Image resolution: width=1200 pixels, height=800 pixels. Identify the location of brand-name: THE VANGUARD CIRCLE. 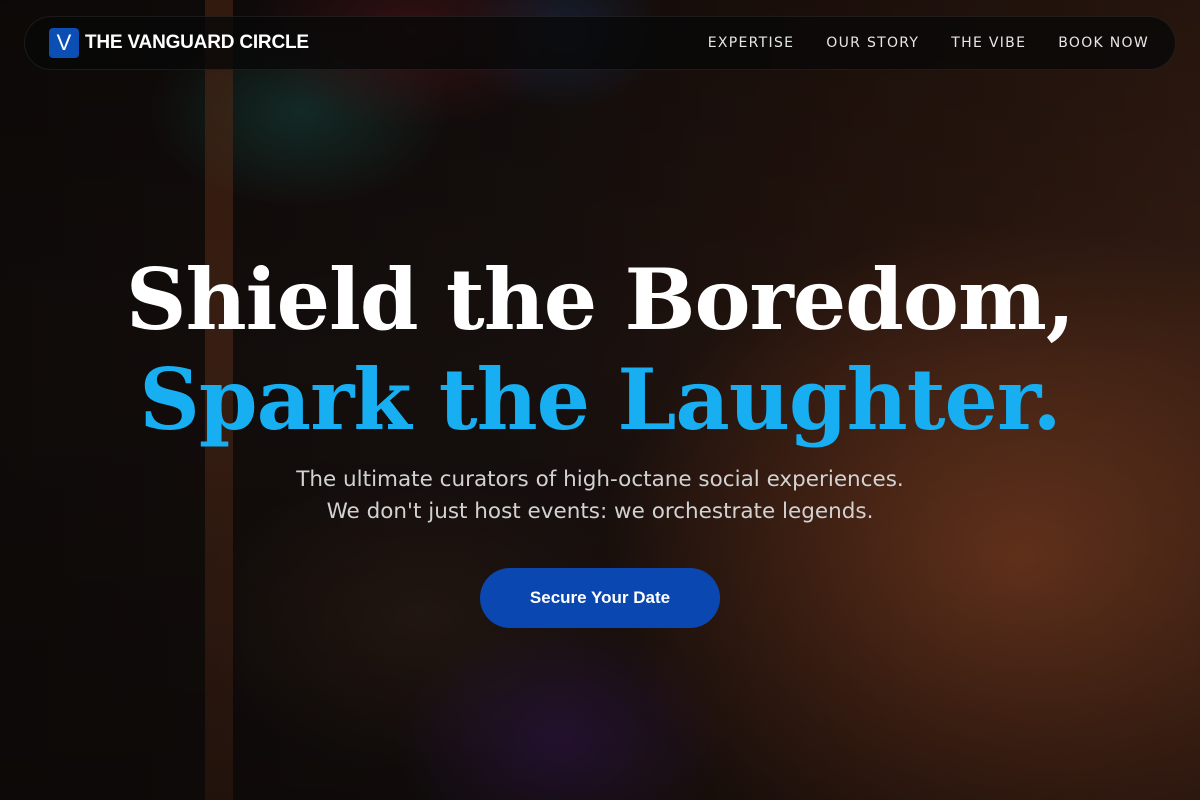
(197, 42).